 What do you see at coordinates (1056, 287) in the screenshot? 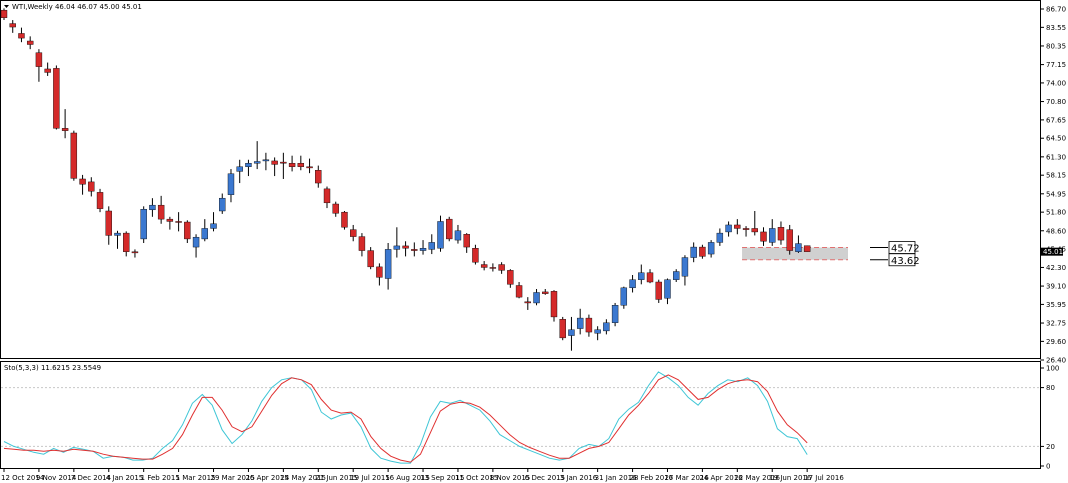
I see `price-tick-label: 39.10` at bounding box center [1056, 287].